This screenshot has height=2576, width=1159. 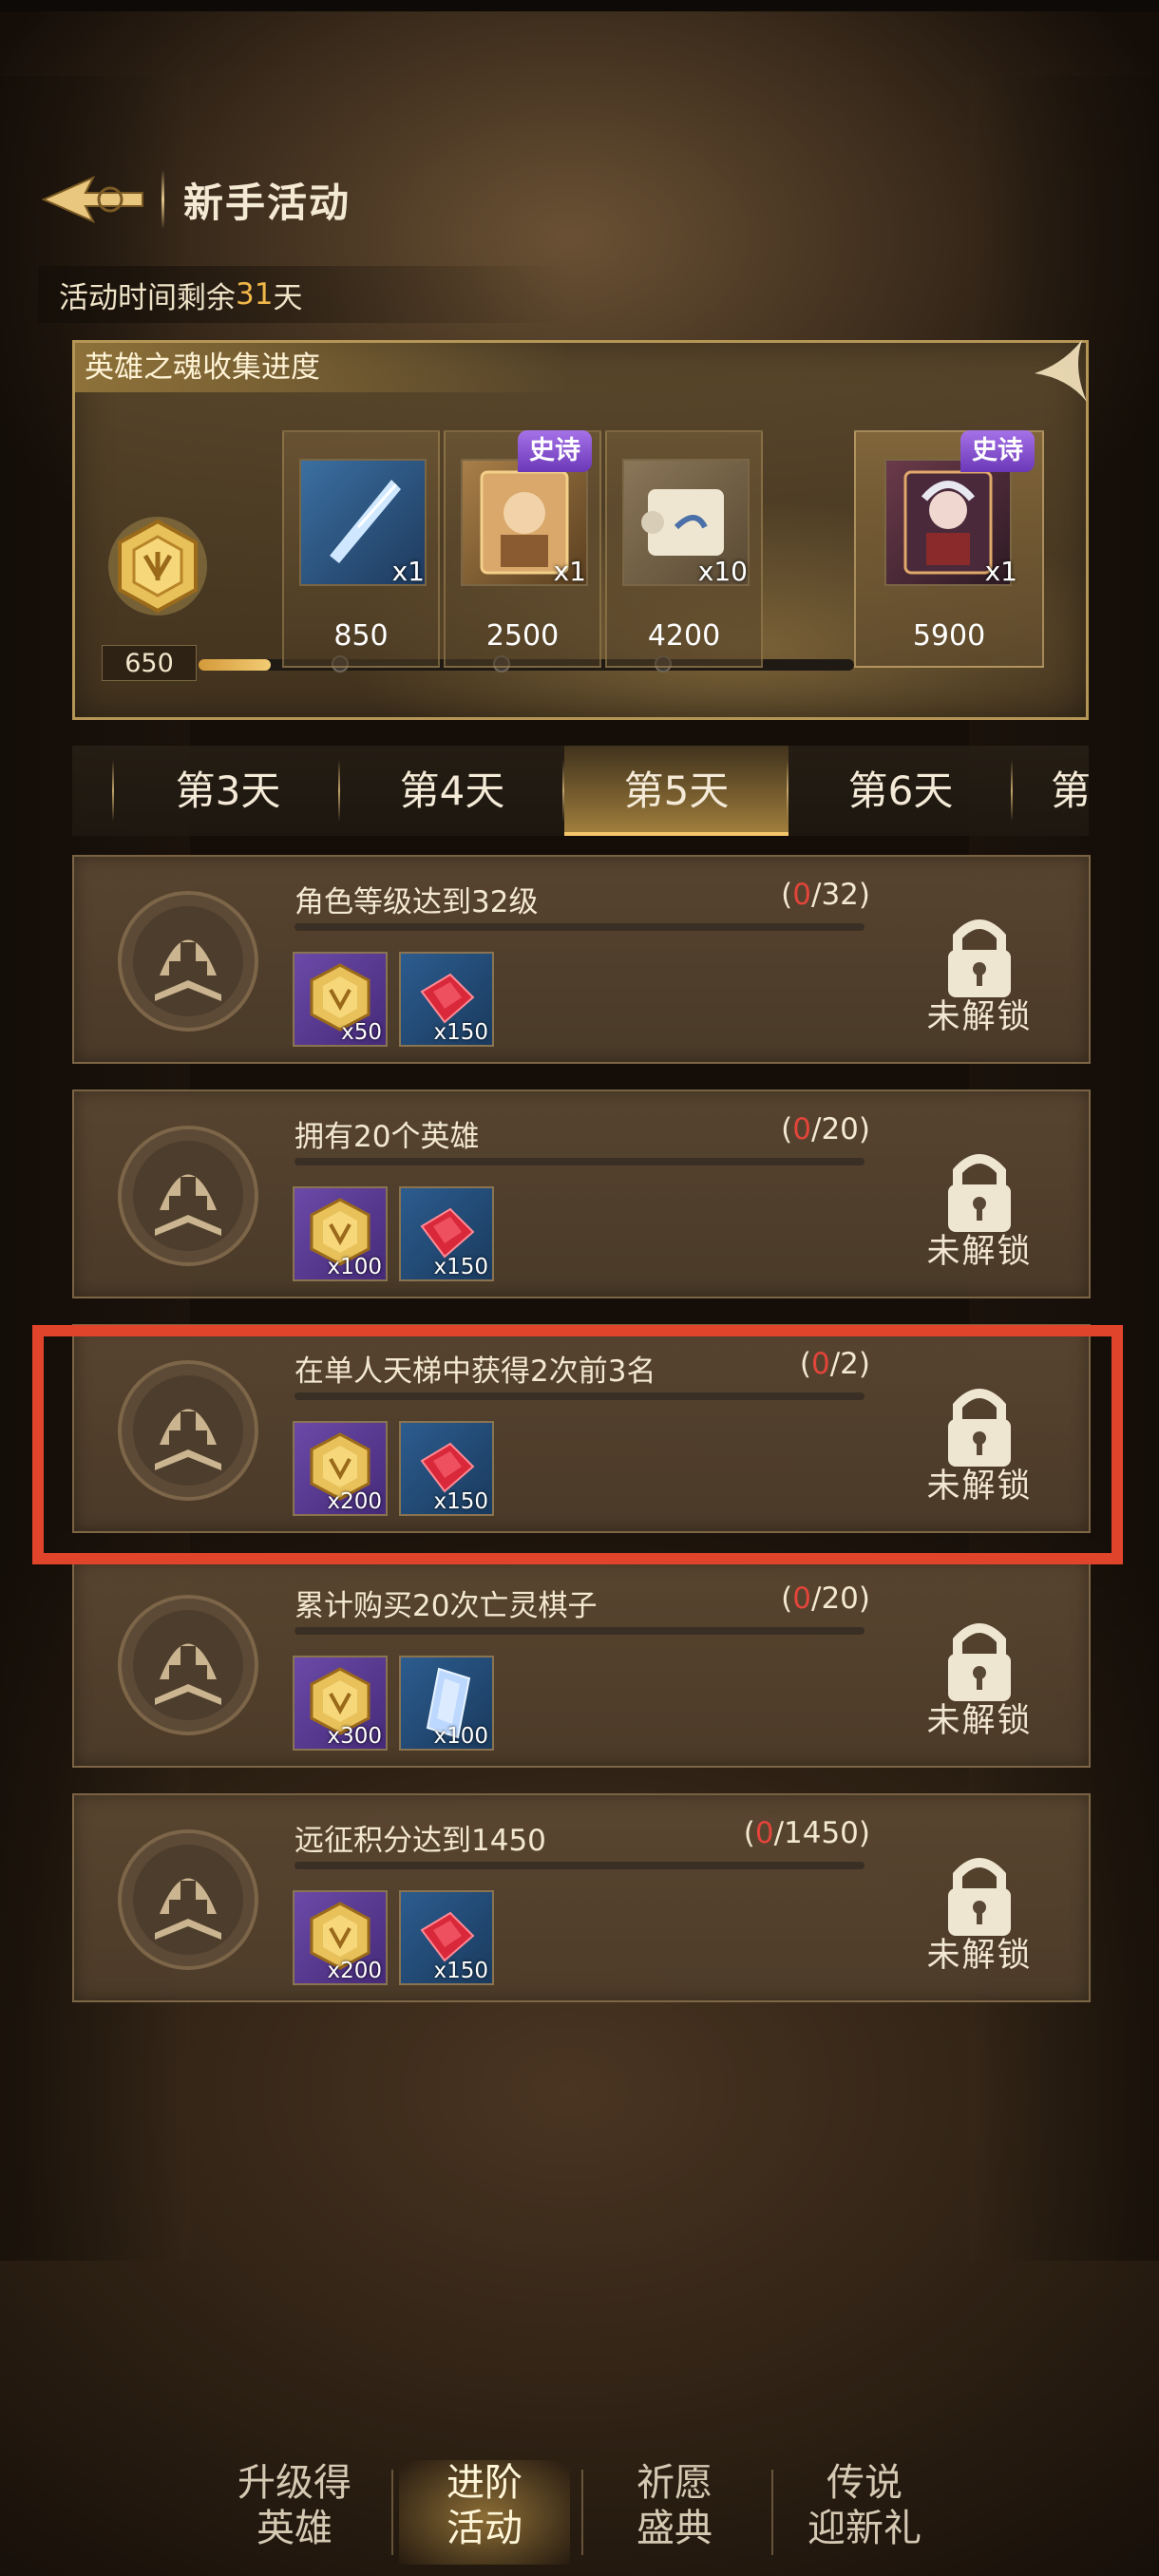 I want to click on highlight-box, so click(x=577, y=1444).